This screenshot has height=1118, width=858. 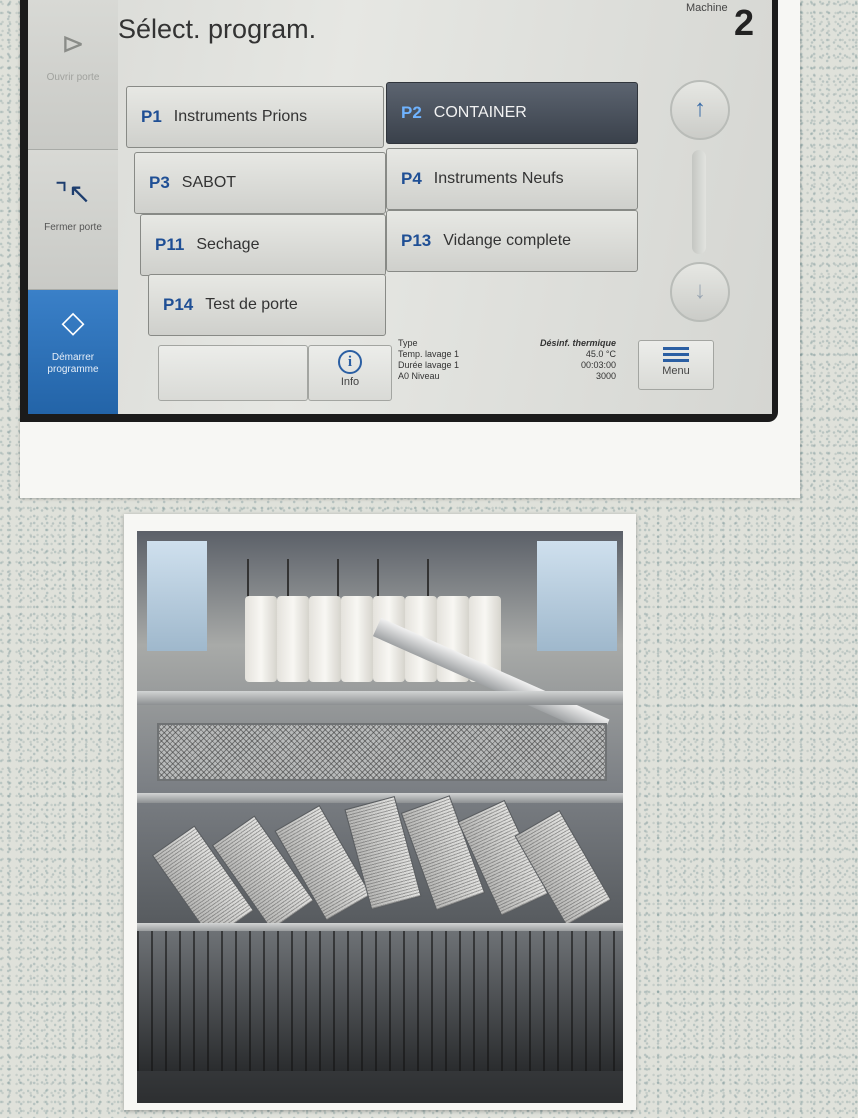 I want to click on info-button: i Info, so click(x=350, y=373).